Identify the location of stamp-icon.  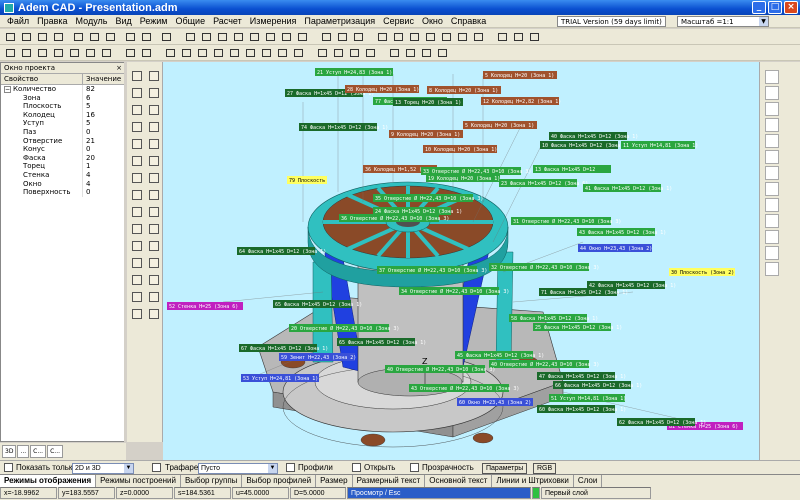
(772, 237).